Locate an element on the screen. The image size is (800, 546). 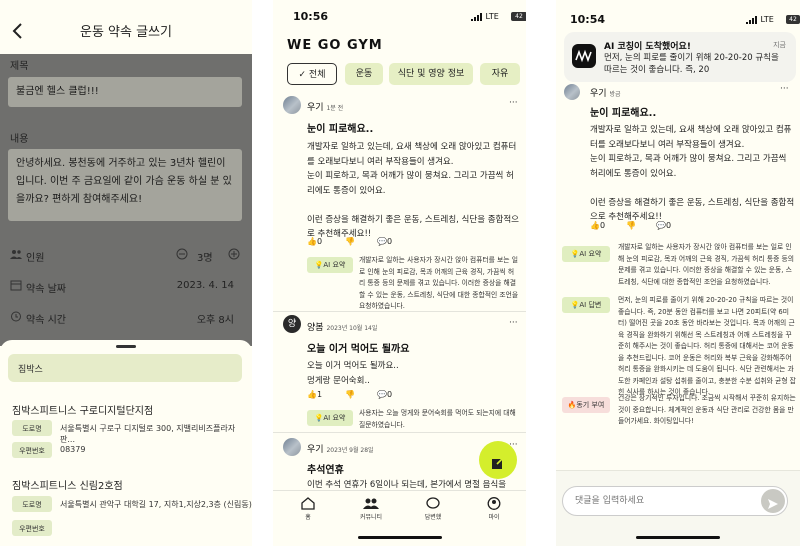
gym-search-input: 짐박스 is located at coordinates (125, 368).